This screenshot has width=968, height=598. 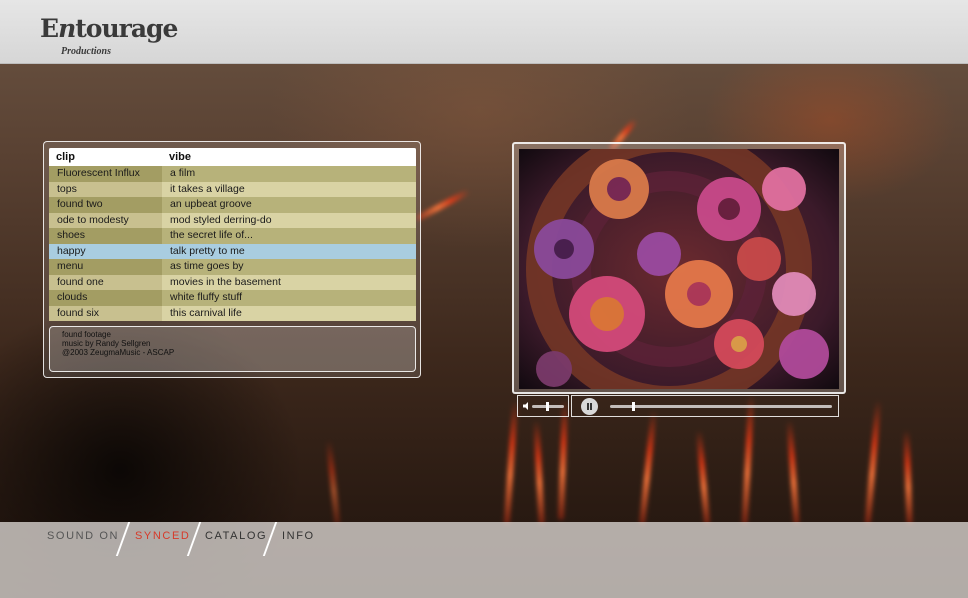 I want to click on clip-cell: found one, so click(x=105, y=282).